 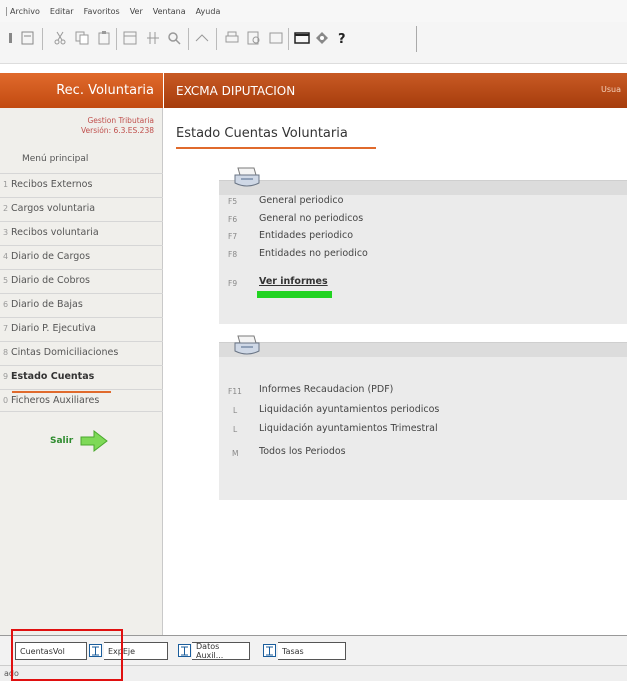 What do you see at coordinates (81, 231) in the screenshot?
I see `sidebar-item-recibos-voluntaria: 3 Recibos voluntaria` at bounding box center [81, 231].